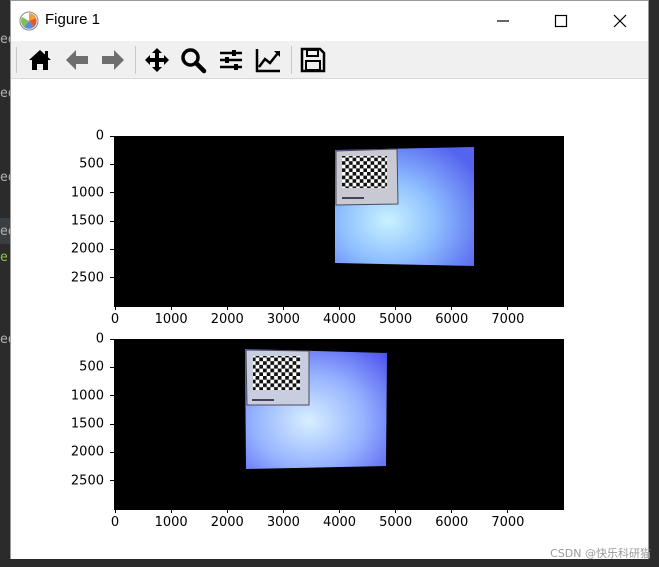 This screenshot has width=659, height=567. Describe the element at coordinates (73, 19) in the screenshot. I see `window-title: Figure 1` at that location.